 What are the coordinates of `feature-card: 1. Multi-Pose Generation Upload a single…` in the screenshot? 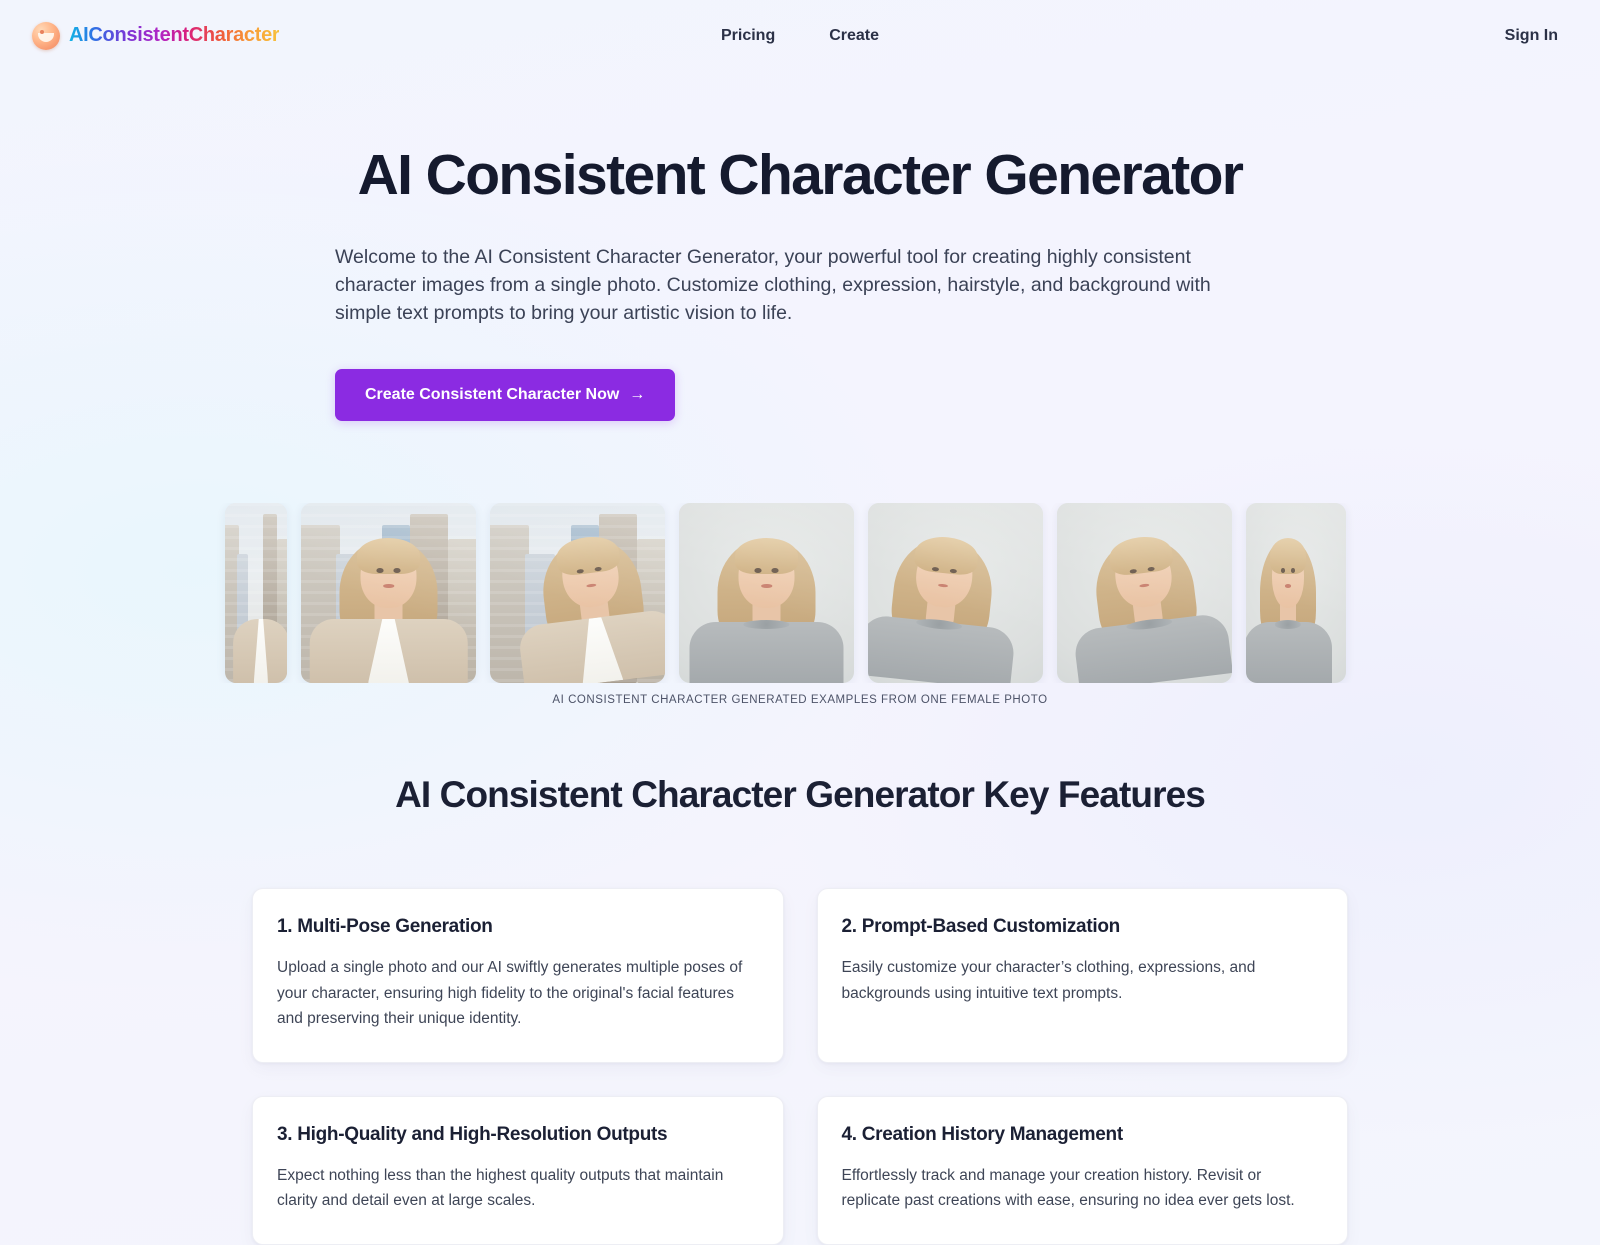 It's located at (518, 975).